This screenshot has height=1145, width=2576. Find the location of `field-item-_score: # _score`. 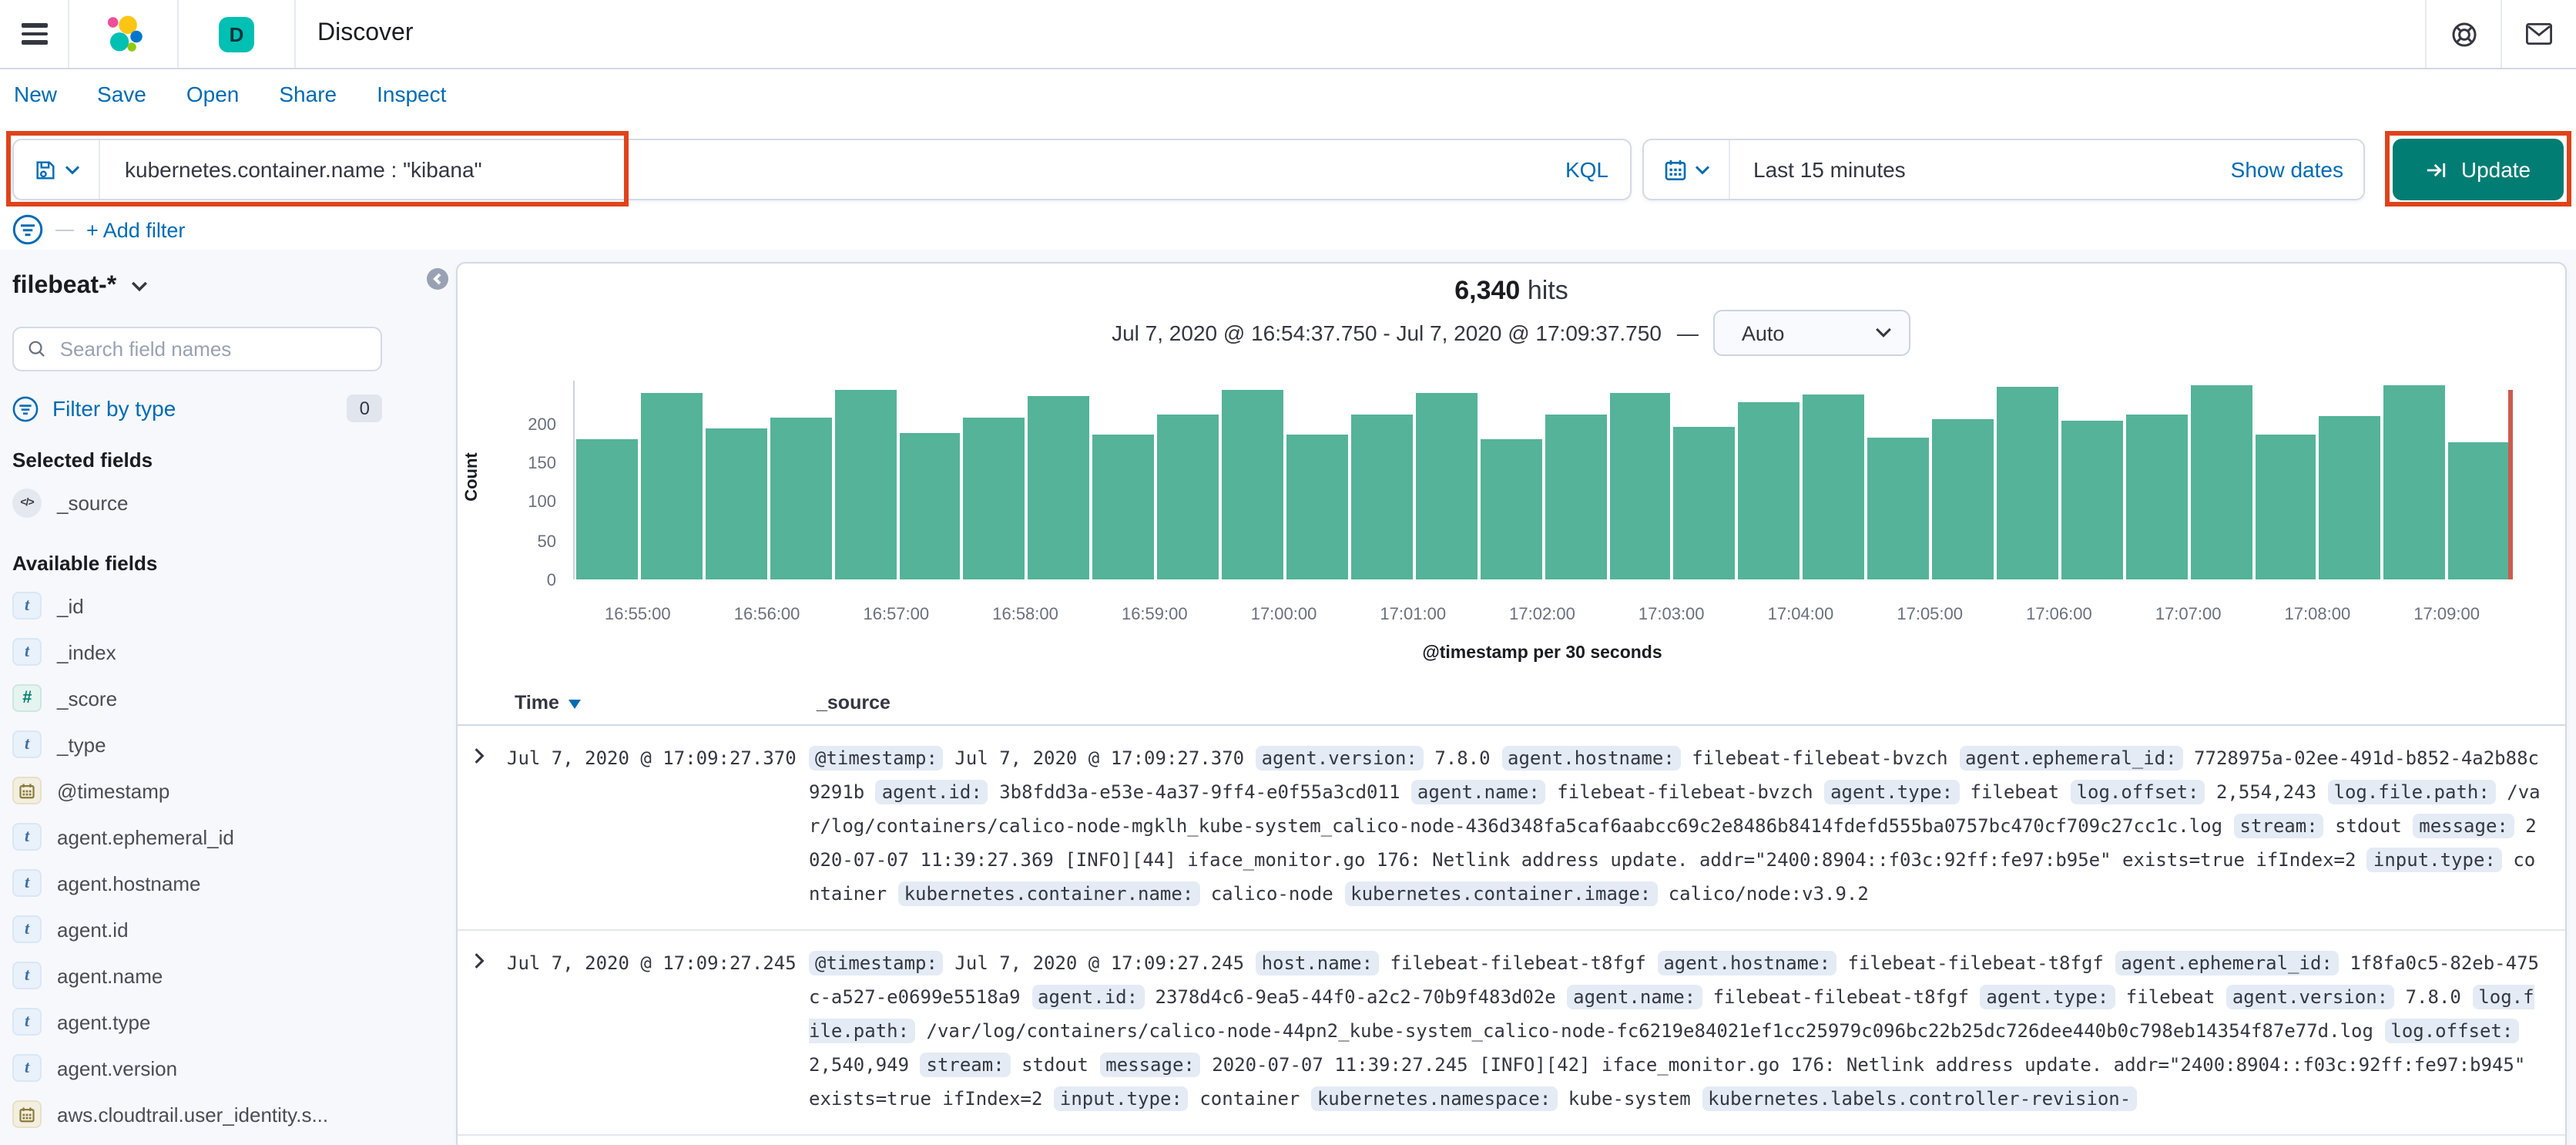

field-item-_score: # _score is located at coordinates (225, 698).